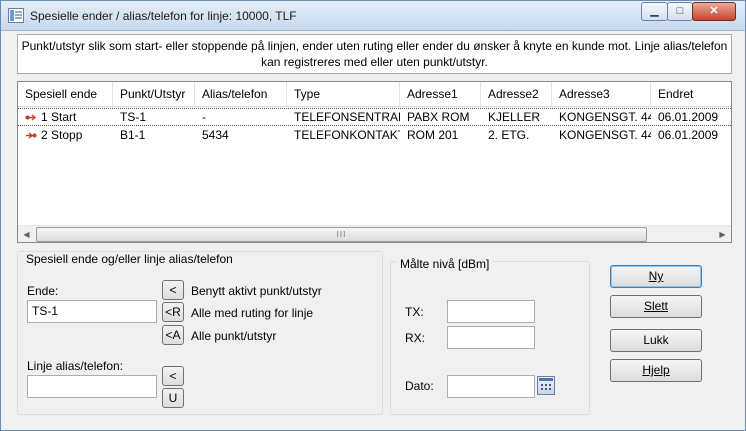  Describe the element at coordinates (347, 135) in the screenshot. I see `cell-type: TELEFONKONTAKT` at that location.